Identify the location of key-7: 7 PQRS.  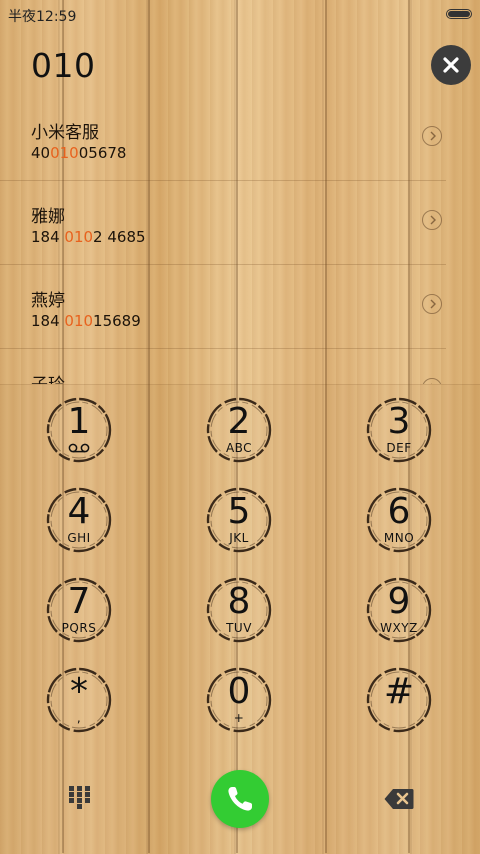
(79, 610).